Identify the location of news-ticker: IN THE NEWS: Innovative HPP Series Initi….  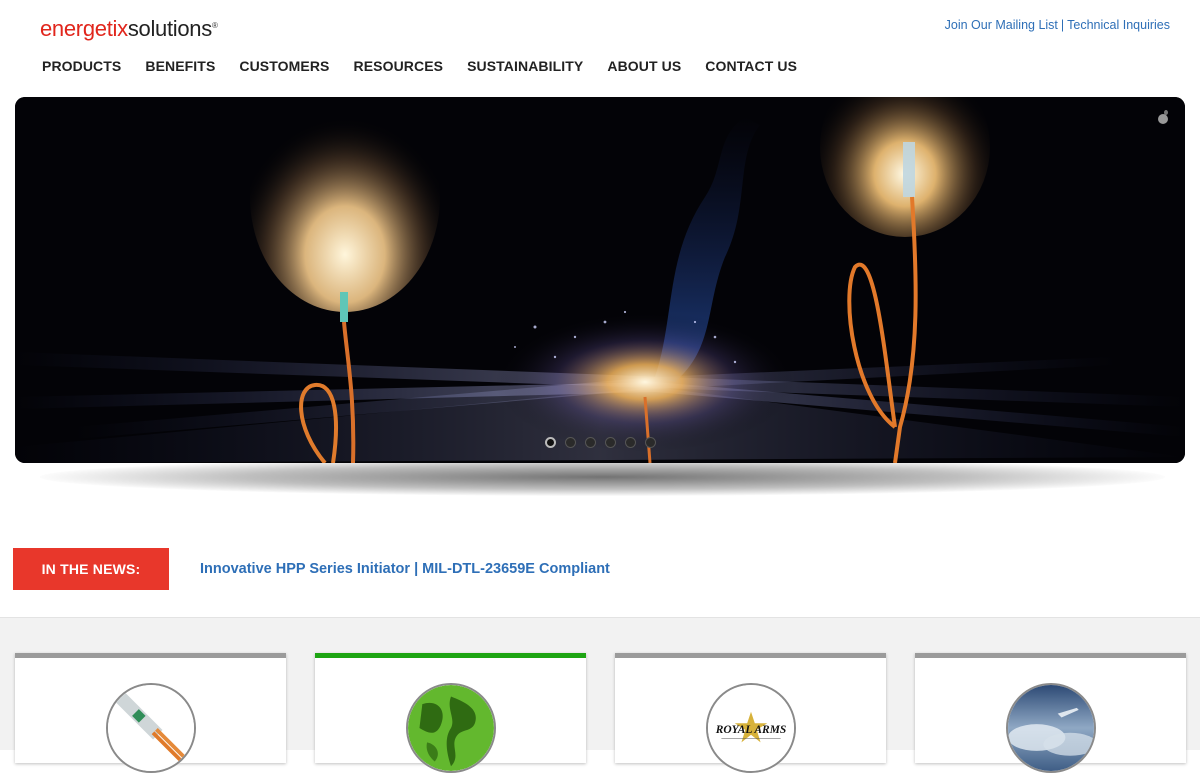
(606, 569).